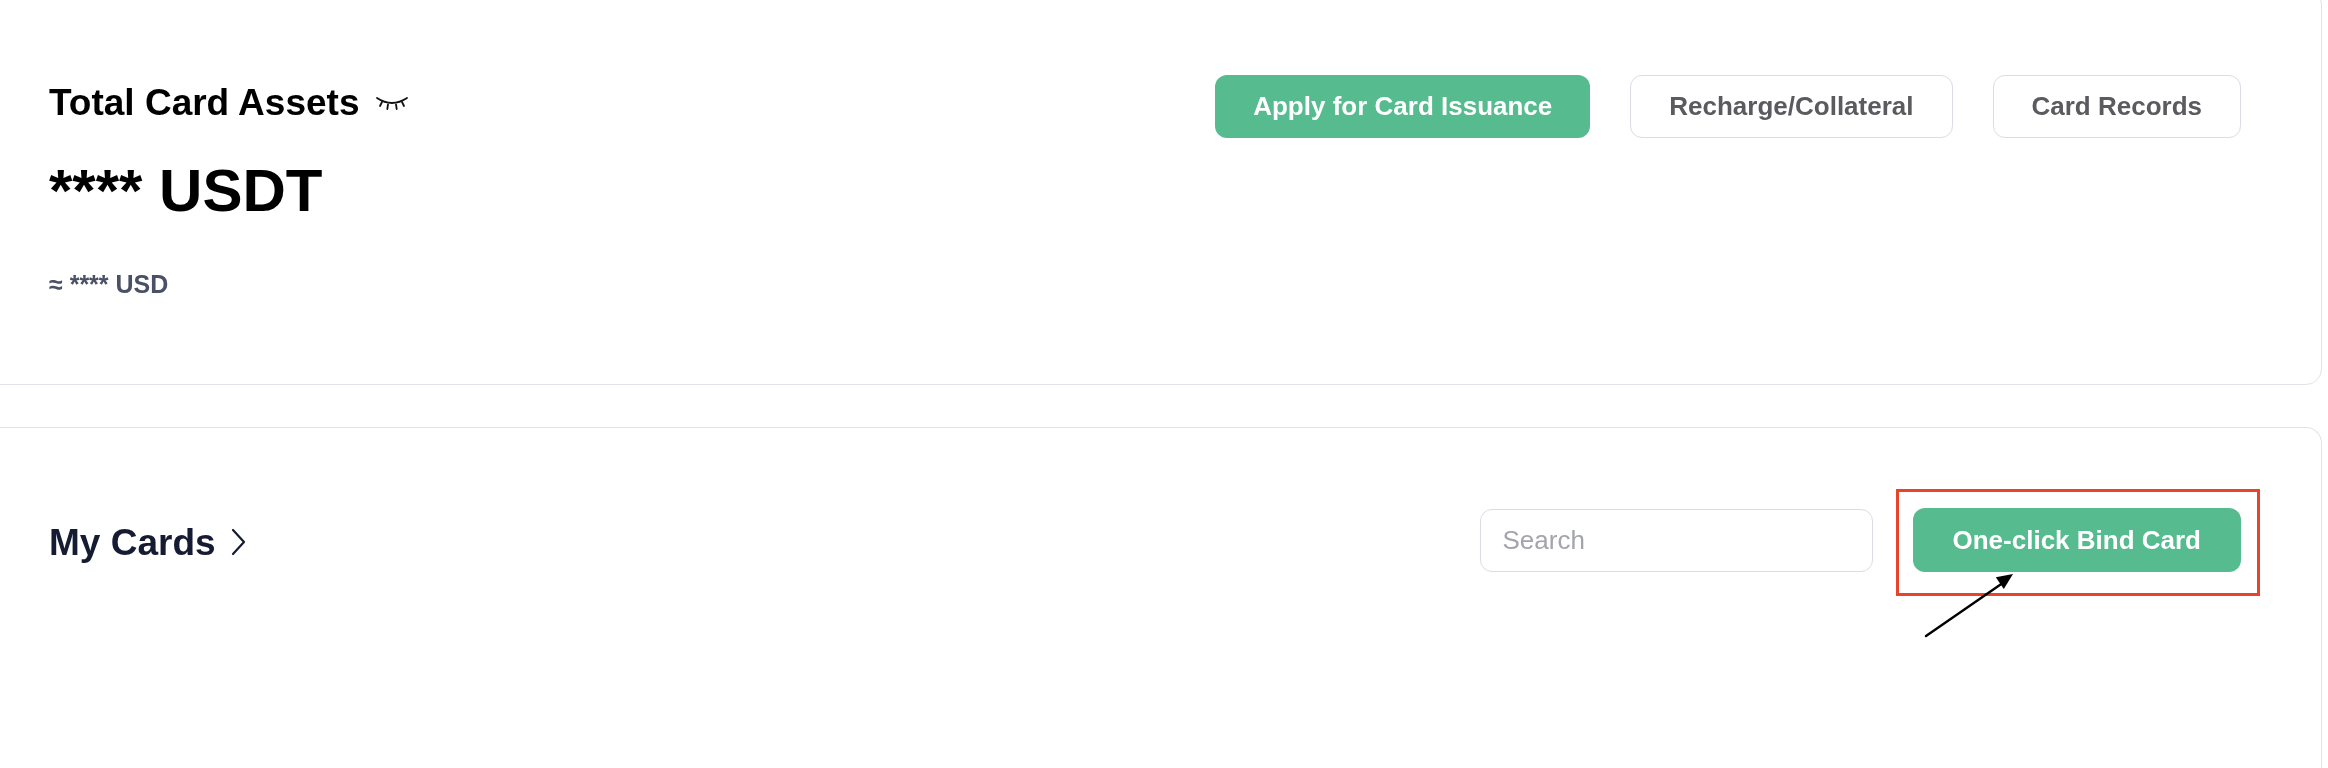  What do you see at coordinates (147, 542) in the screenshot?
I see `my-cards-link: My Cards` at bounding box center [147, 542].